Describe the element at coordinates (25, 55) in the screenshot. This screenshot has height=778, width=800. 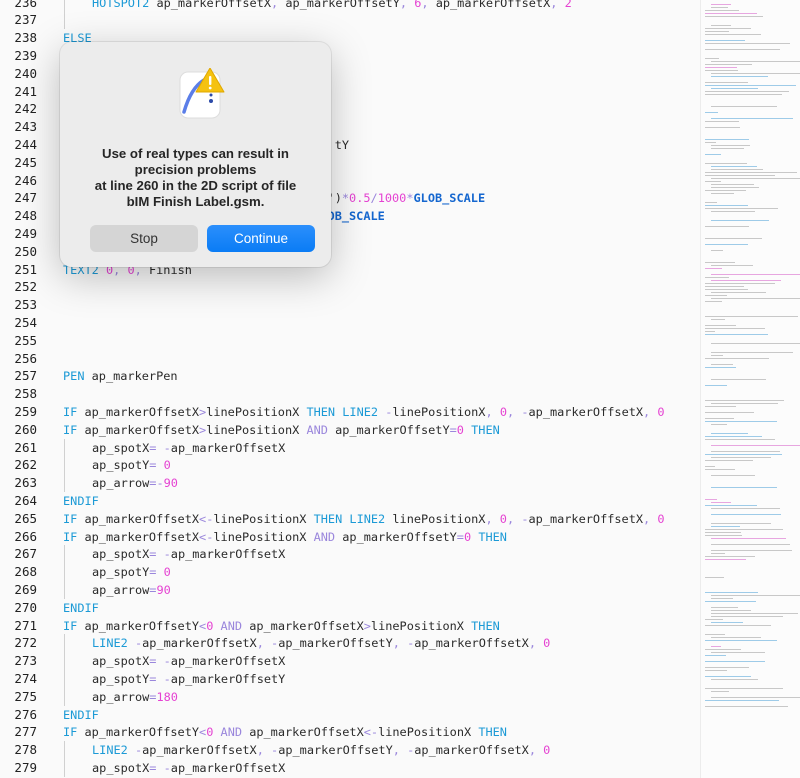
I see `line-number: 239` at that location.